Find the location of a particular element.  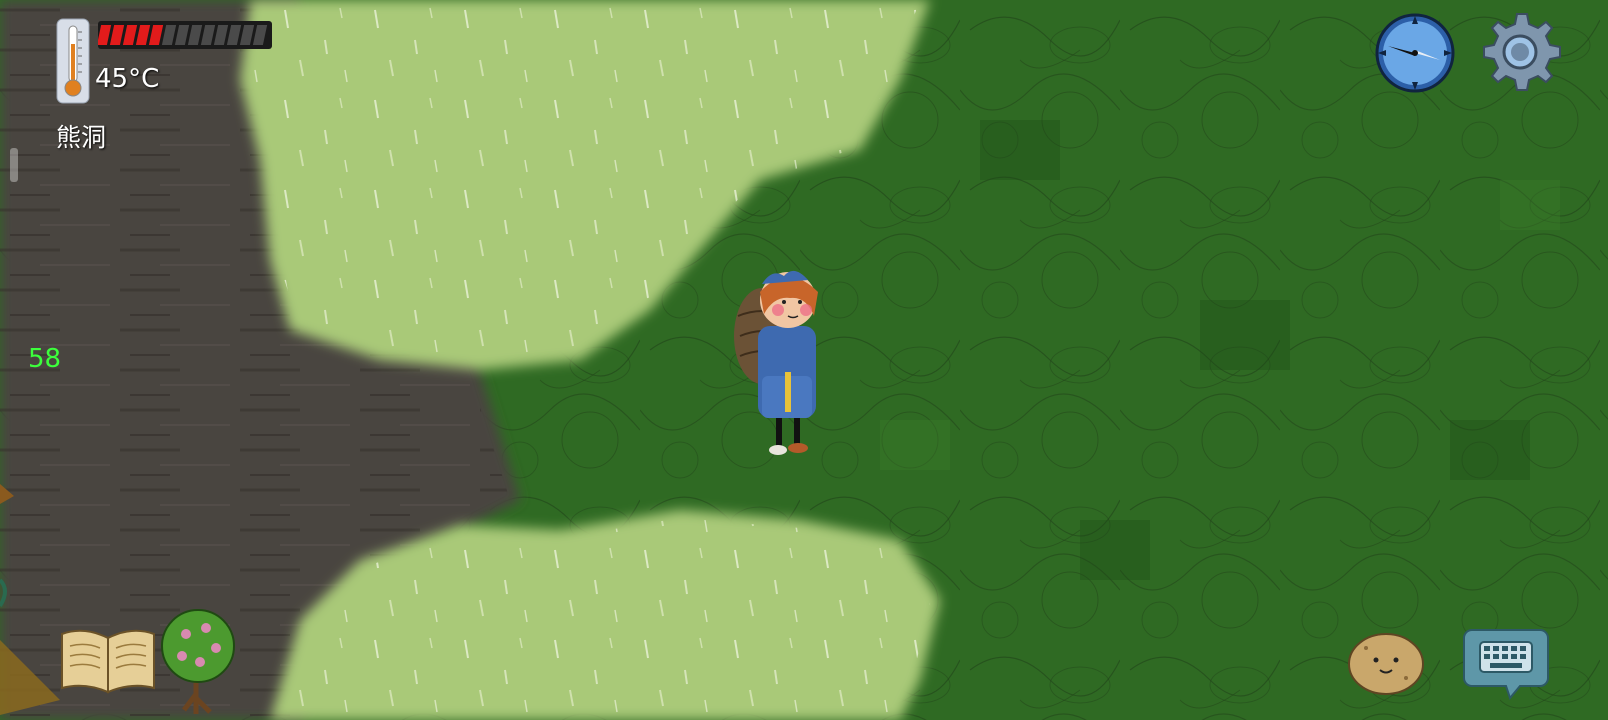

potato-face-icon is located at coordinates (1386, 663).